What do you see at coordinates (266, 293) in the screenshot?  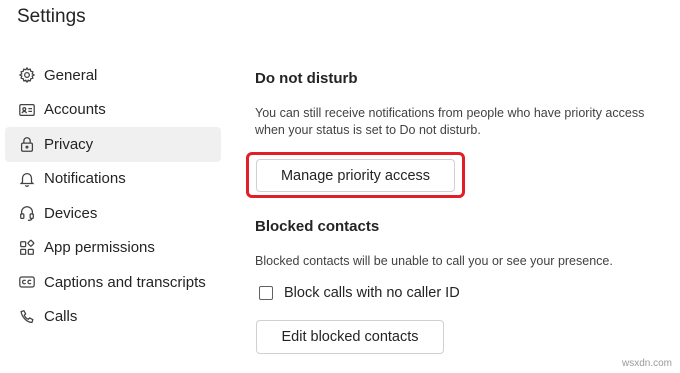 I see `block-no-caller-id-checkbox` at bounding box center [266, 293].